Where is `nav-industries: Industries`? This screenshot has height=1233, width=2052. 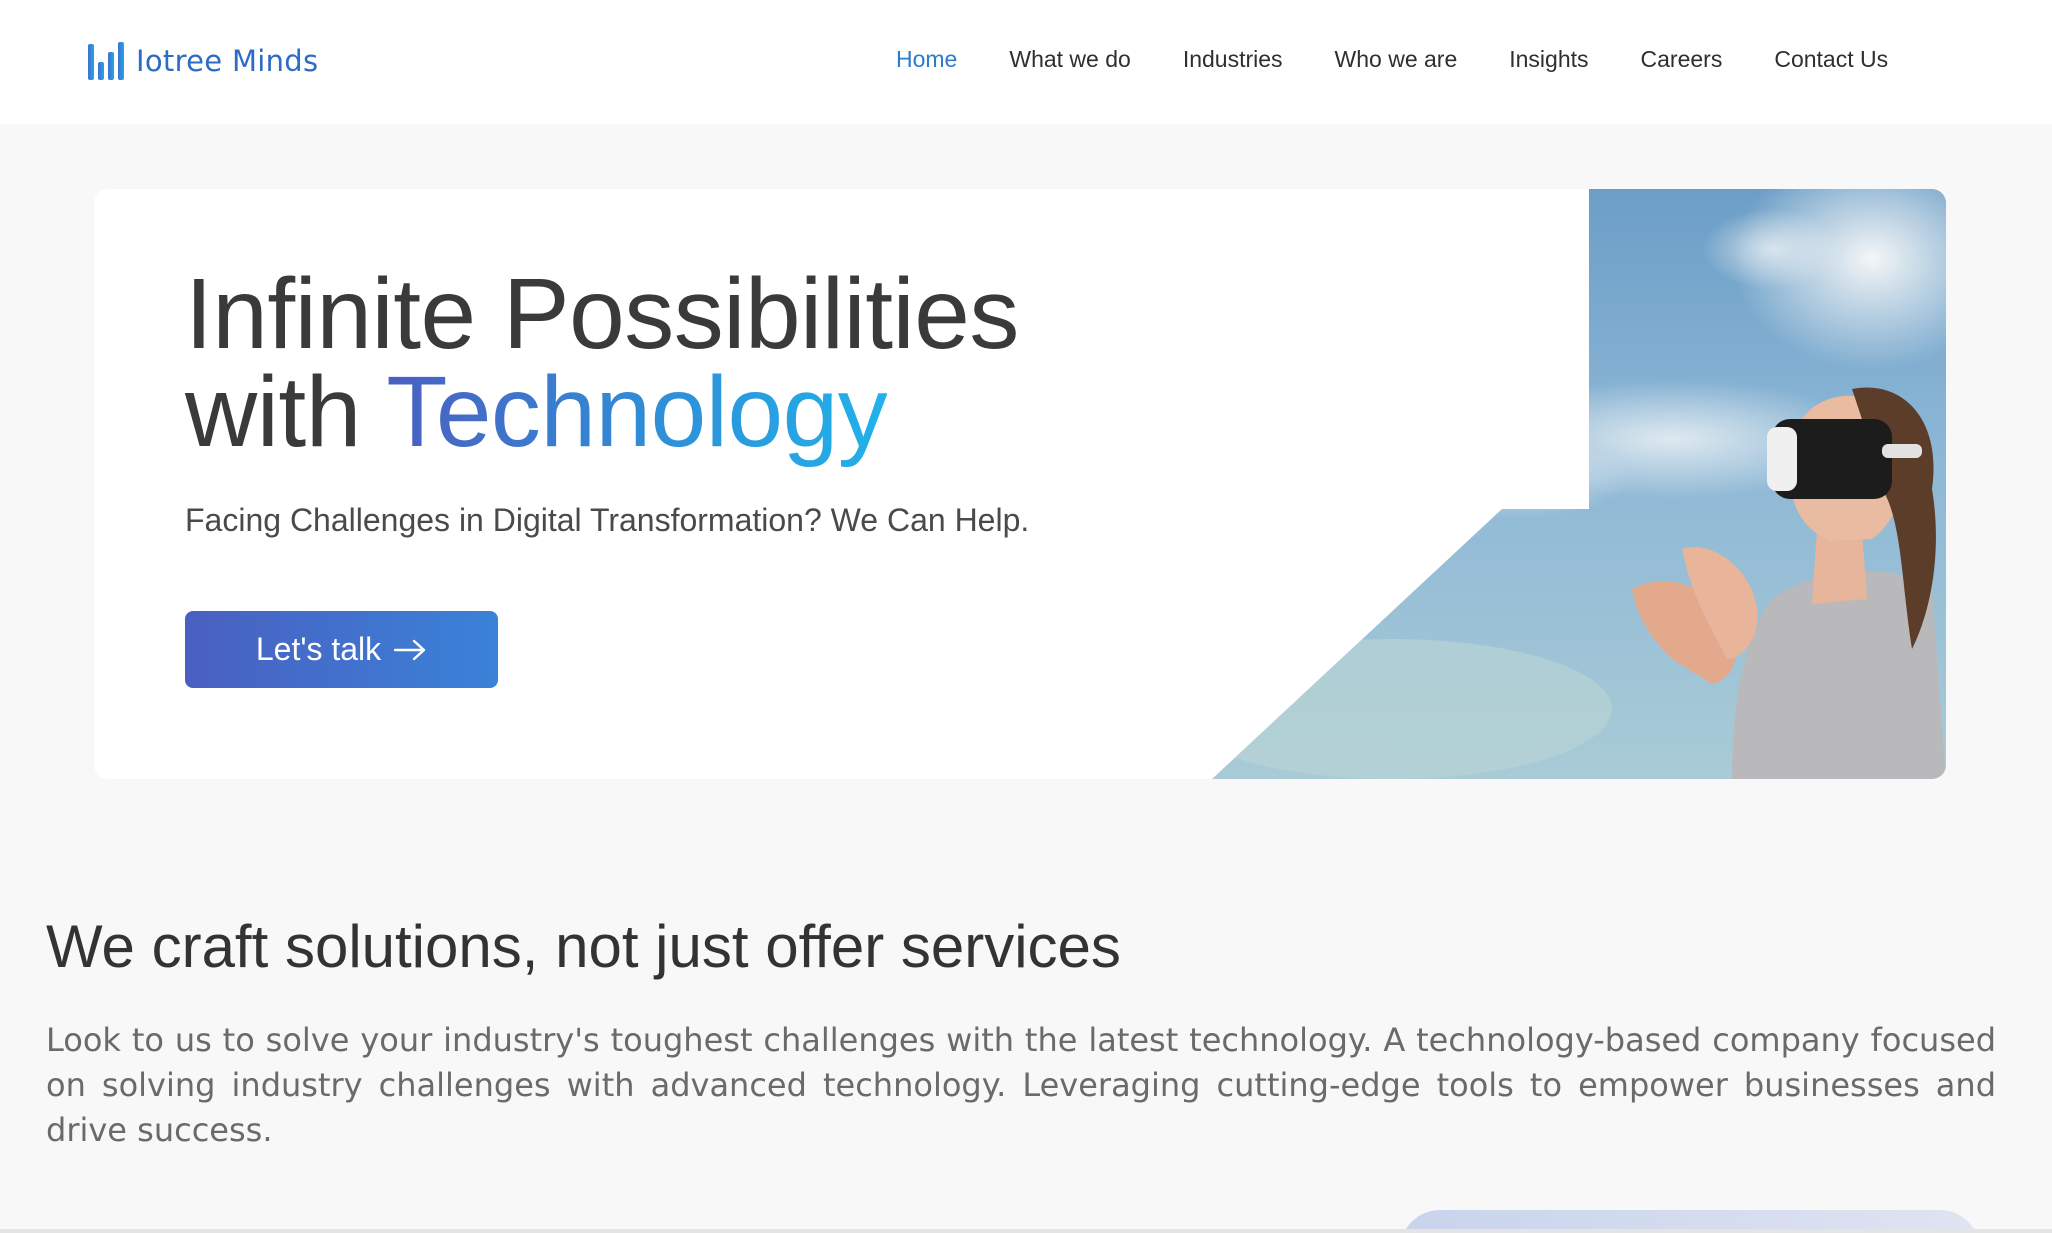 nav-industries: Industries is located at coordinates (1233, 59).